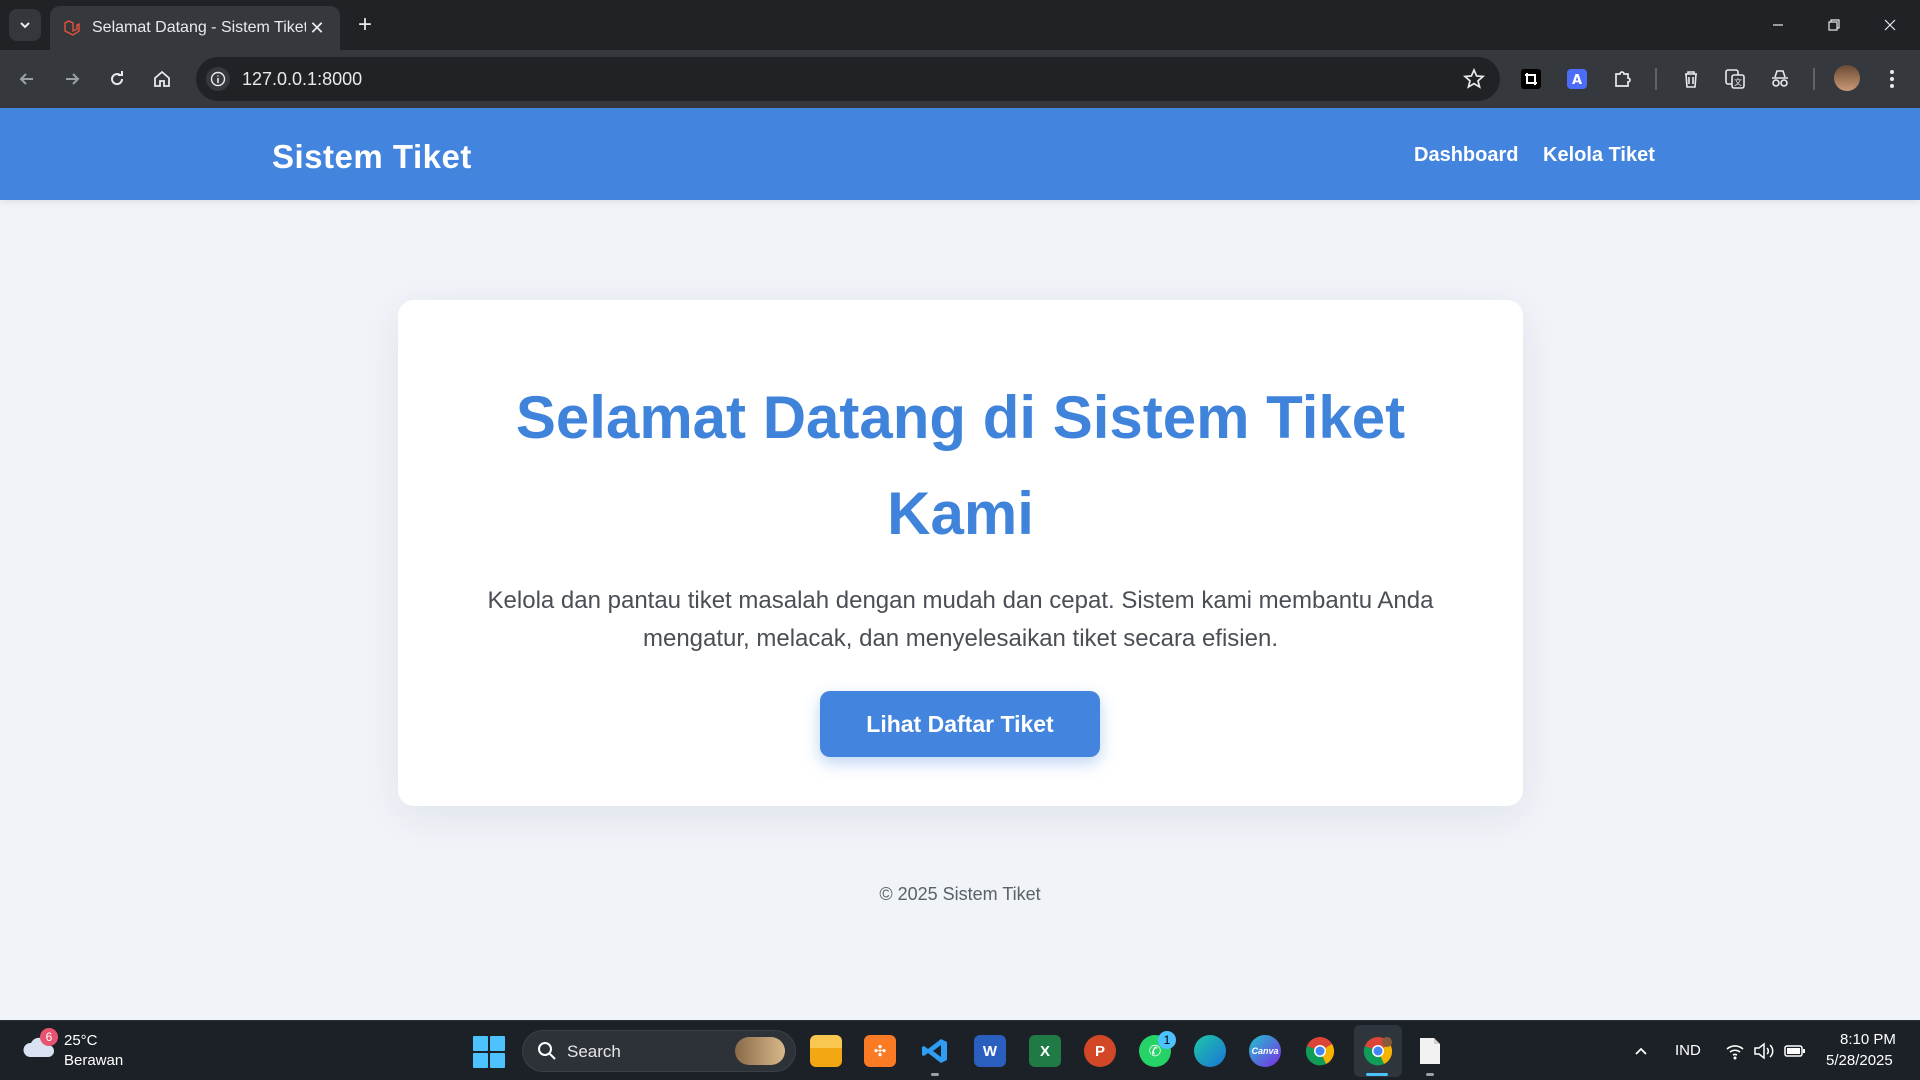 Image resolution: width=1920 pixels, height=1080 pixels. I want to click on tab-search-button, so click(25, 25).